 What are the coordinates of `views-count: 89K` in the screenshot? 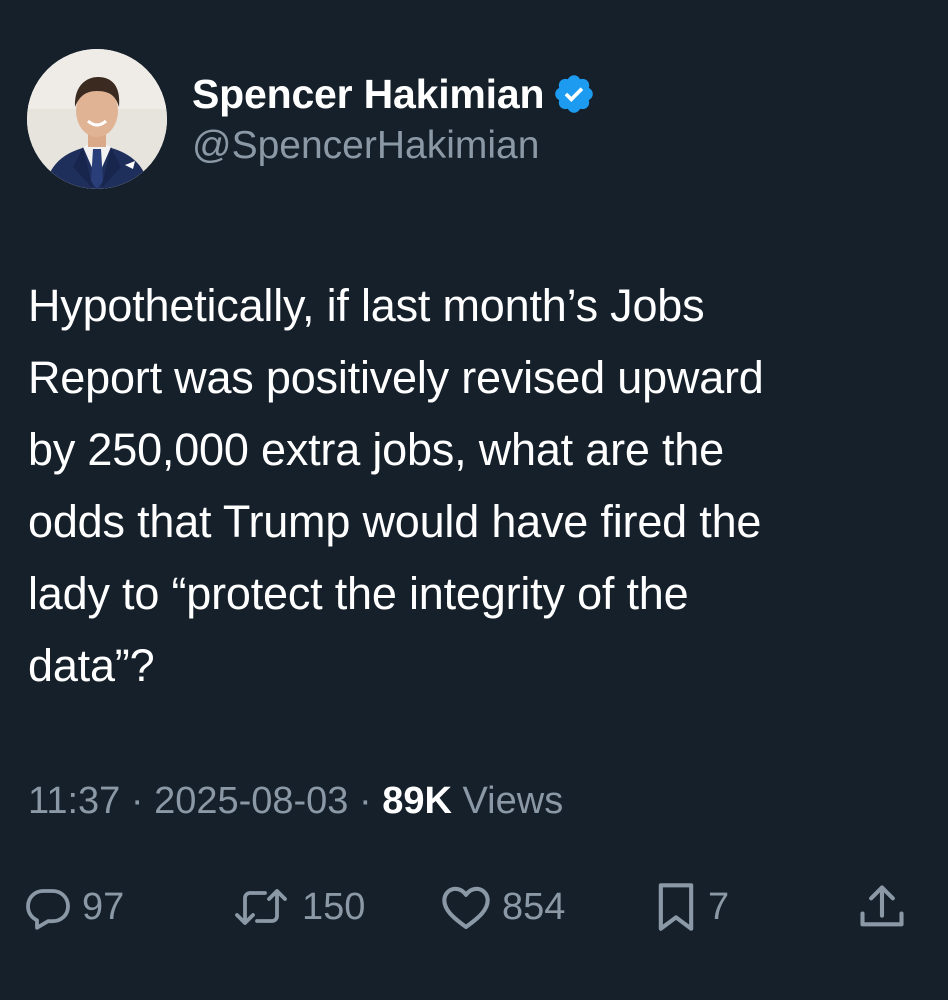 It's located at (417, 801).